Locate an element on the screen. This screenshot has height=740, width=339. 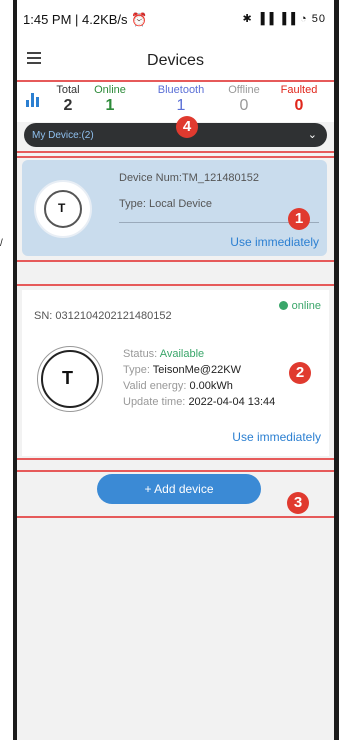
stat-label: Total is located at coordinates (68, 90).